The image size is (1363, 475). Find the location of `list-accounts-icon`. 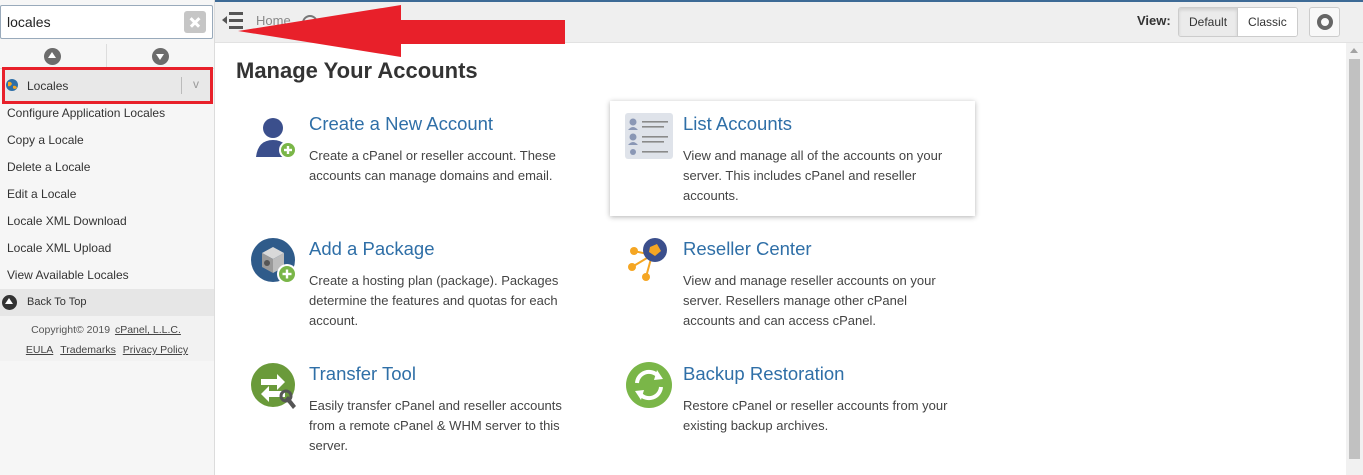

list-accounts-icon is located at coordinates (649, 136).